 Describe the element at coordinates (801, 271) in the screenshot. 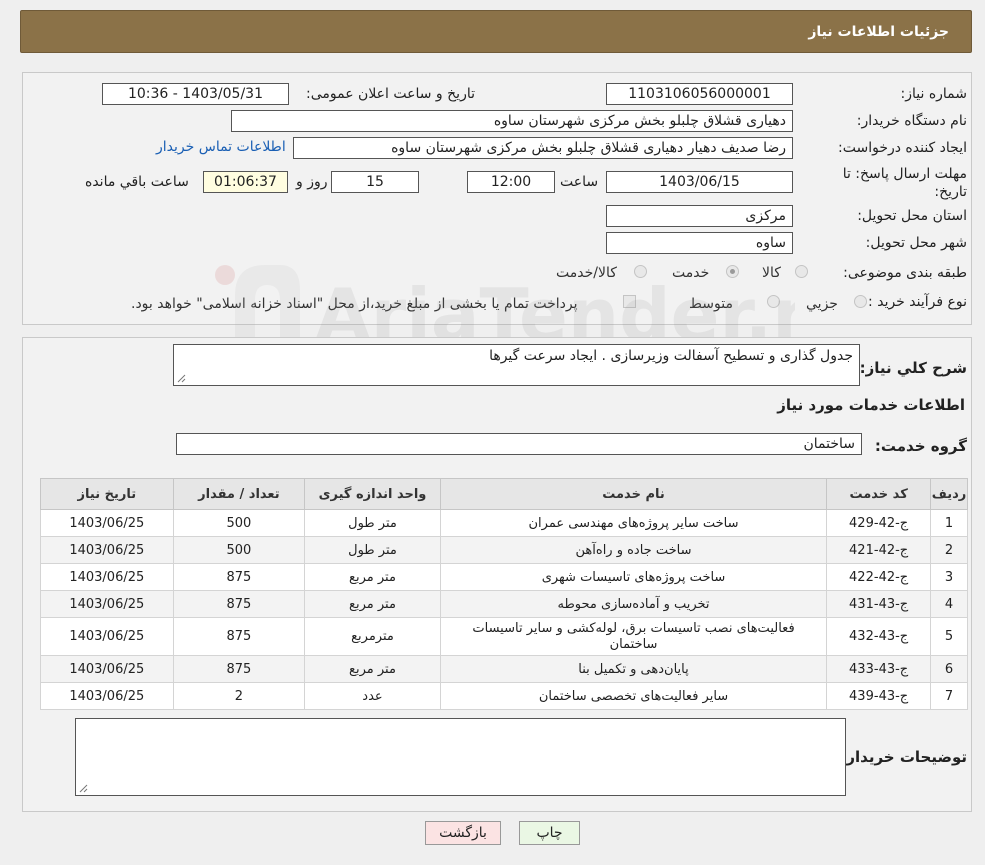

I see `category-goods-radio` at that location.